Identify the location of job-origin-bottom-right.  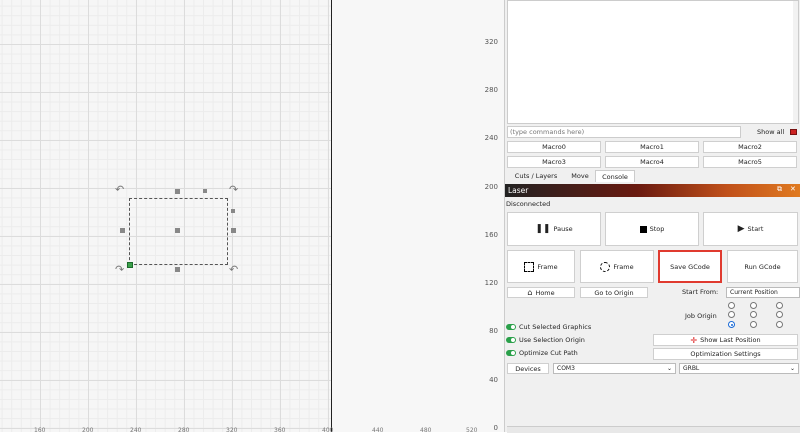
(779, 324).